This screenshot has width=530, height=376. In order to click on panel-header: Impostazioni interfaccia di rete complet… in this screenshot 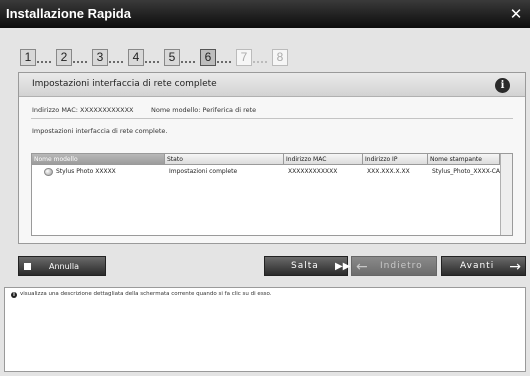, I will do `click(272, 85)`.